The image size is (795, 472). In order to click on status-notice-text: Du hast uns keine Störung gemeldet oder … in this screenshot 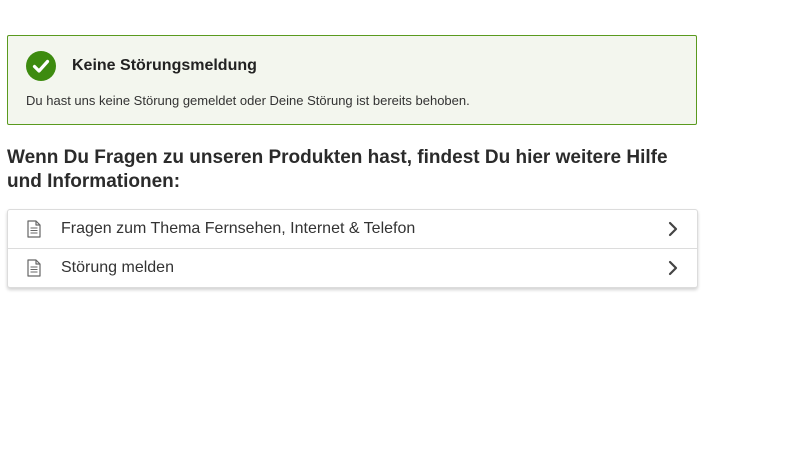, I will do `click(248, 100)`.